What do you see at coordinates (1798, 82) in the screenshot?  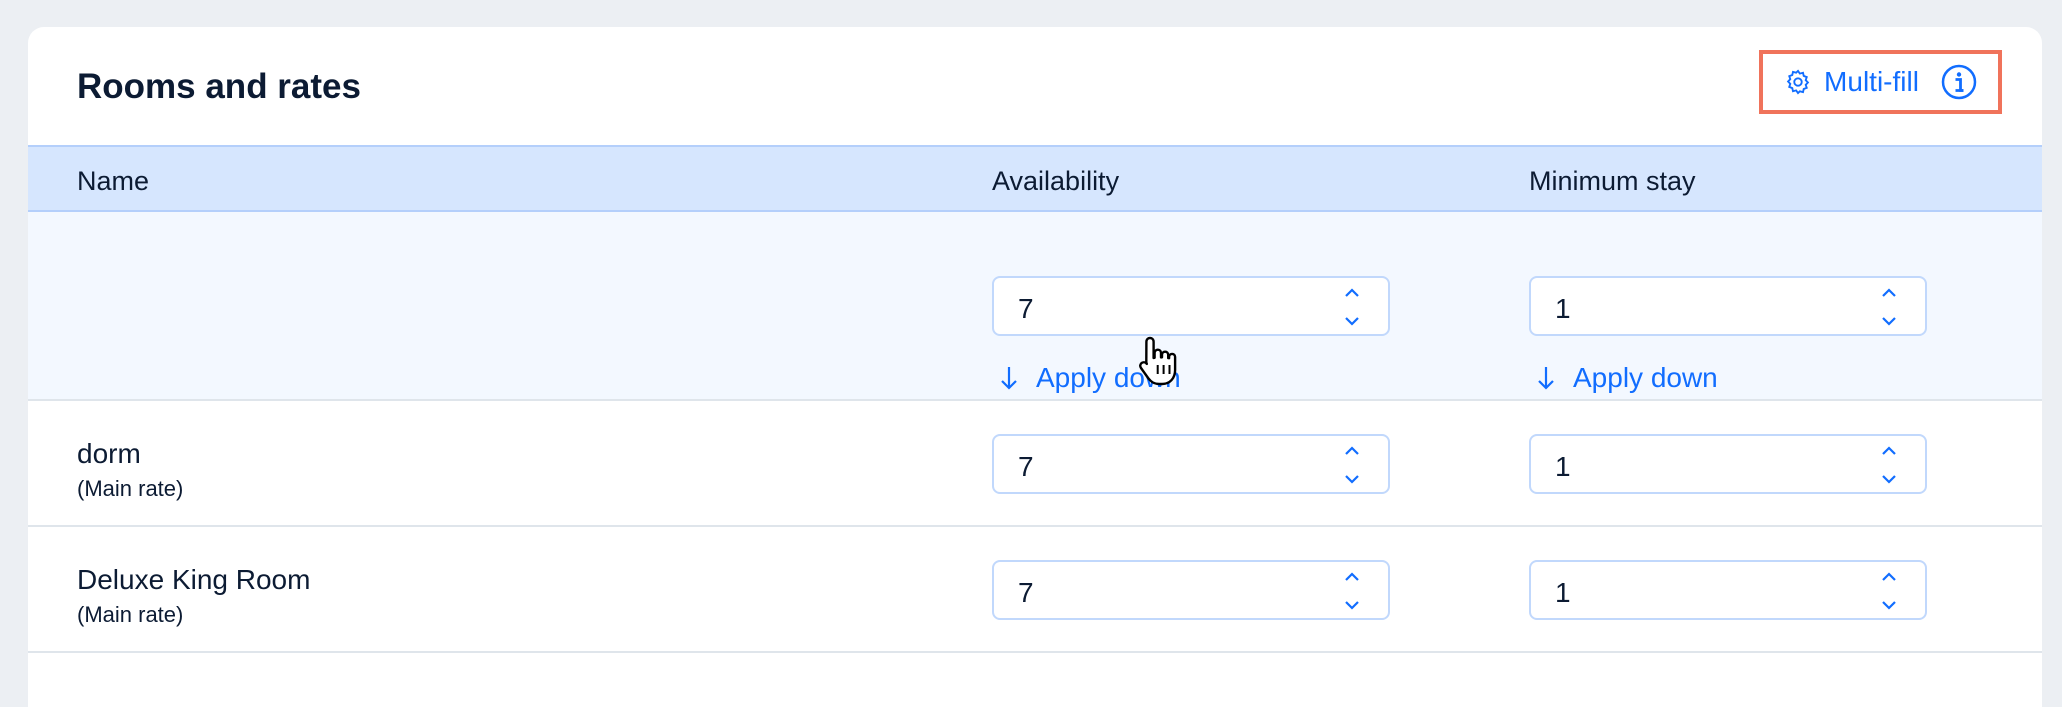 I see `gear-icon` at bounding box center [1798, 82].